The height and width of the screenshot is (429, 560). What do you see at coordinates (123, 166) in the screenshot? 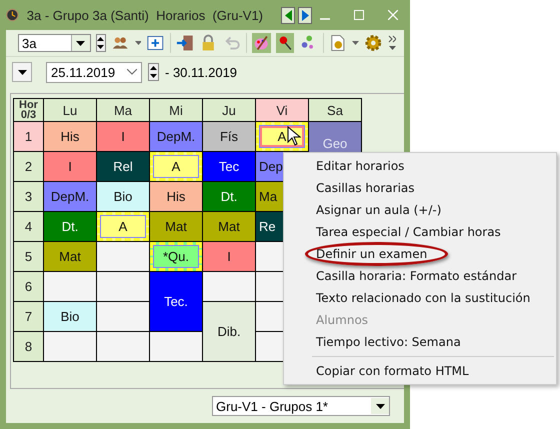
I see `lesson-cell: Rel` at bounding box center [123, 166].